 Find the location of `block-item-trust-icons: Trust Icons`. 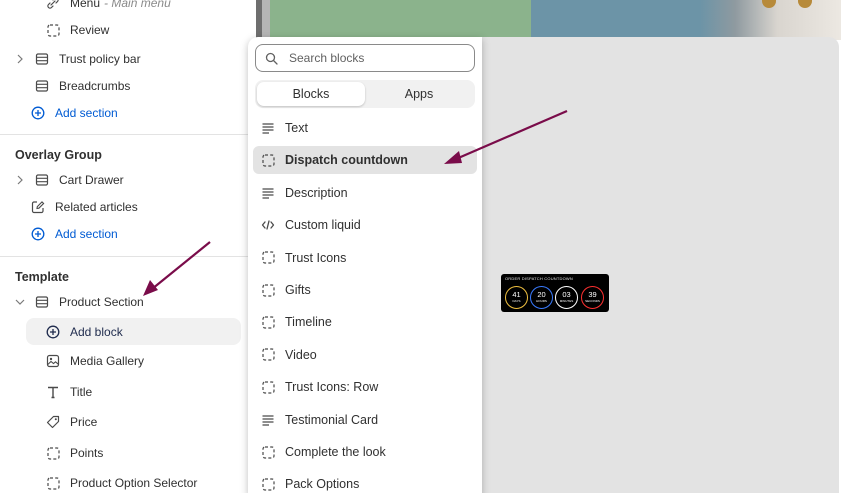

block-item-trust-icons: Trust Icons is located at coordinates (365, 258).